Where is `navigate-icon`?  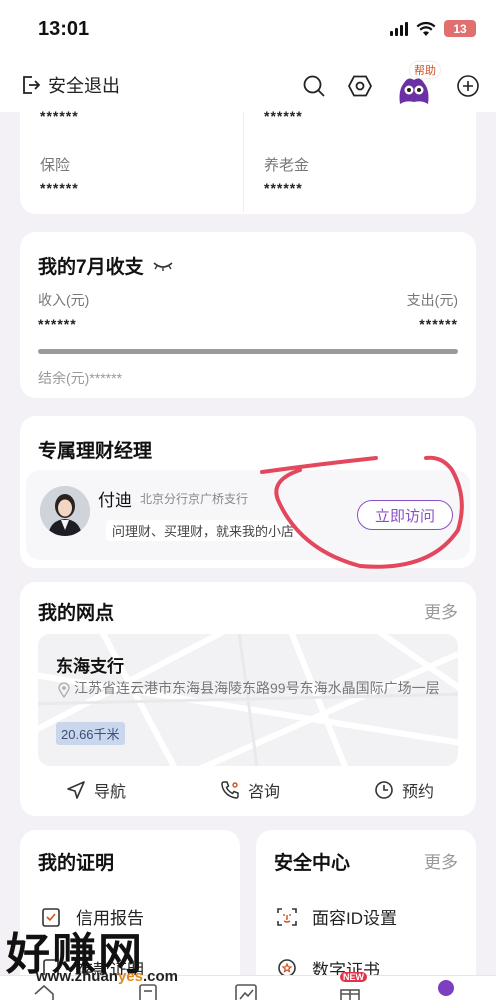
navigate-icon is located at coordinates (76, 790).